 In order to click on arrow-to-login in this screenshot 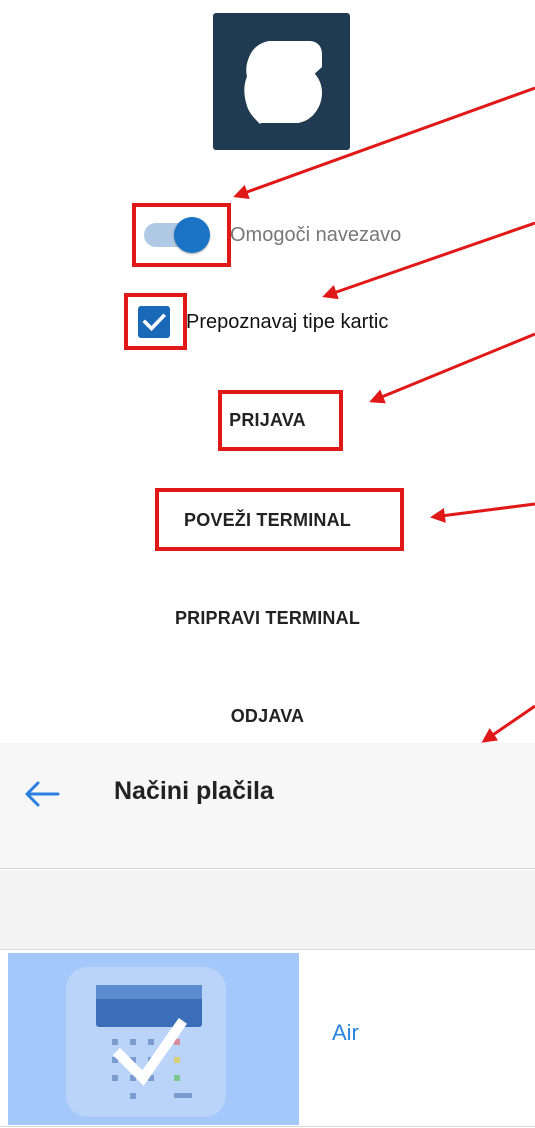, I will do `click(452, 368)`.